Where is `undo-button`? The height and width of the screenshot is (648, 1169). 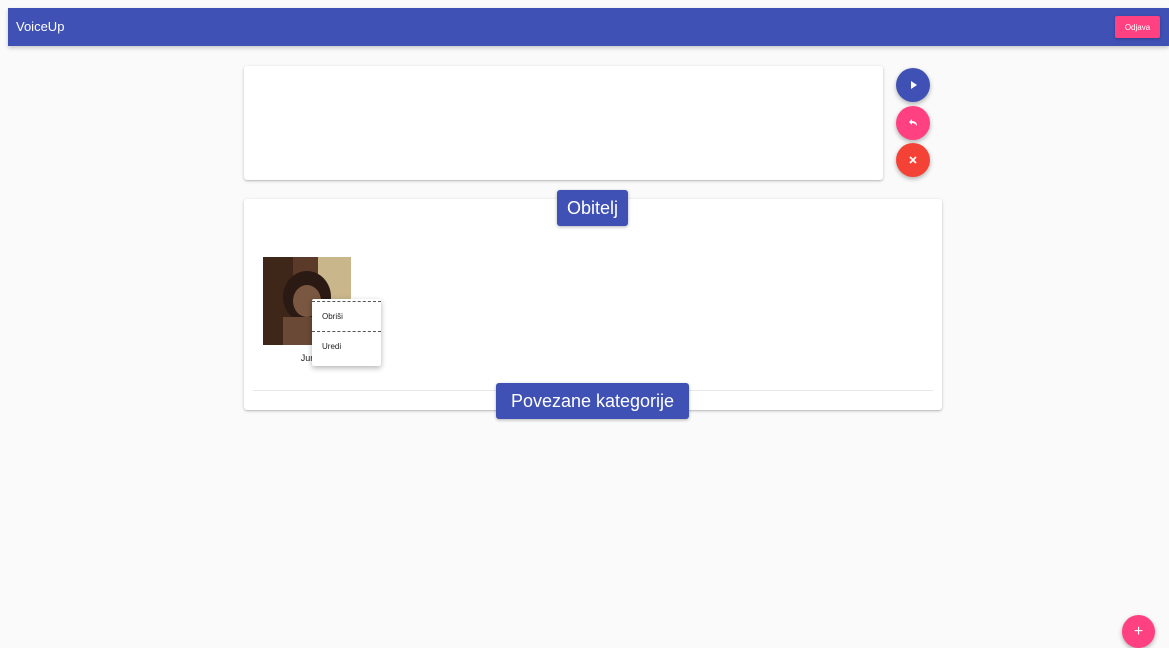 undo-button is located at coordinates (913, 123).